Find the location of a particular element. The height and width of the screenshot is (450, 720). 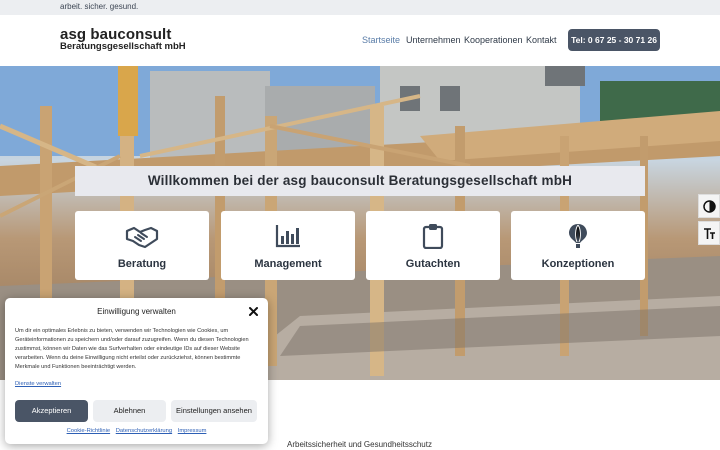

service-card-konzeptionen: Konzeptionen is located at coordinates (578, 245).